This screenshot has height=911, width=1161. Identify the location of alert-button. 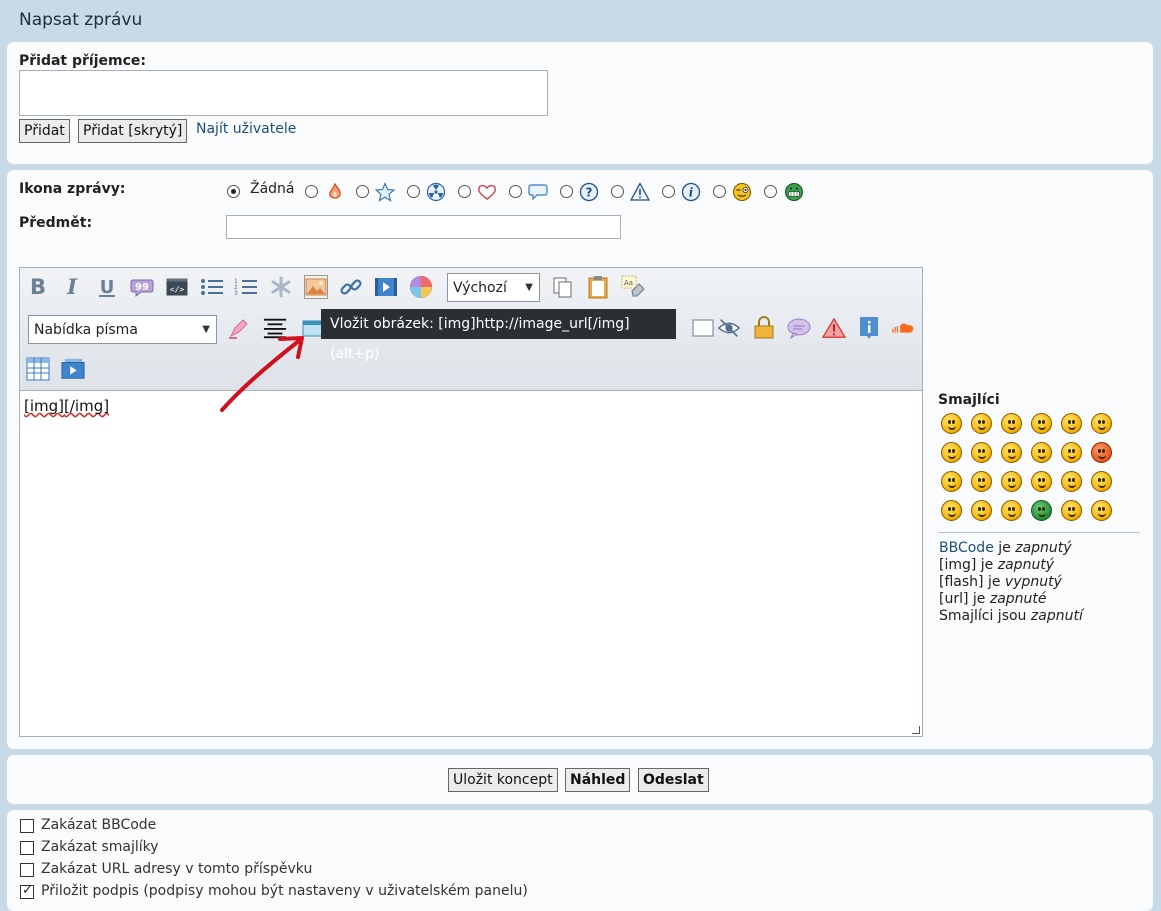
(834, 328).